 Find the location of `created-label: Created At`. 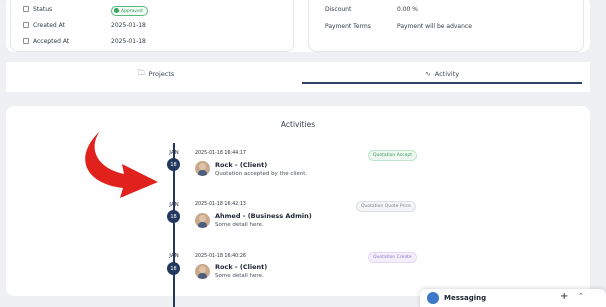

created-label: Created At is located at coordinates (49, 25).